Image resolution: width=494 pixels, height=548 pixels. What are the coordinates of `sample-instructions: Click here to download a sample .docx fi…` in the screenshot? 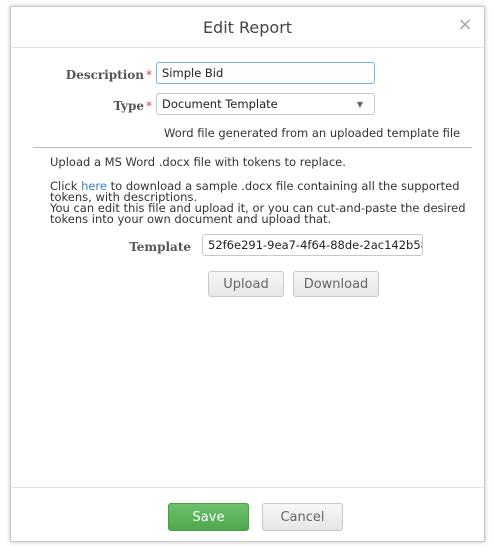 It's located at (258, 202).